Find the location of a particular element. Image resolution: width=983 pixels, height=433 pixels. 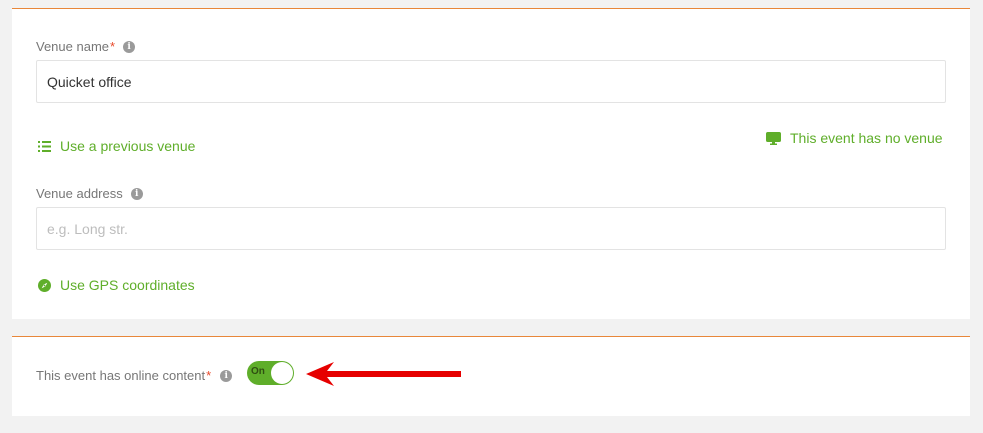

online-content-label: This event has online content * i is located at coordinates (134, 375).